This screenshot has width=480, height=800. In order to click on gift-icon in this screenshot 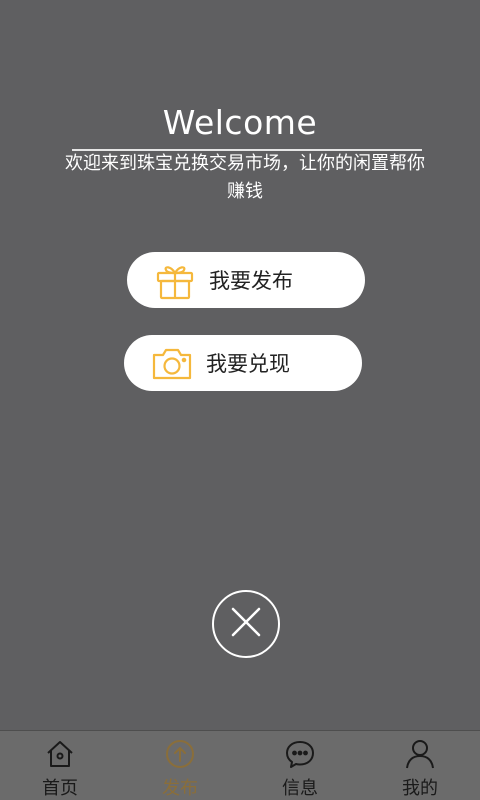, I will do `click(175, 280)`.